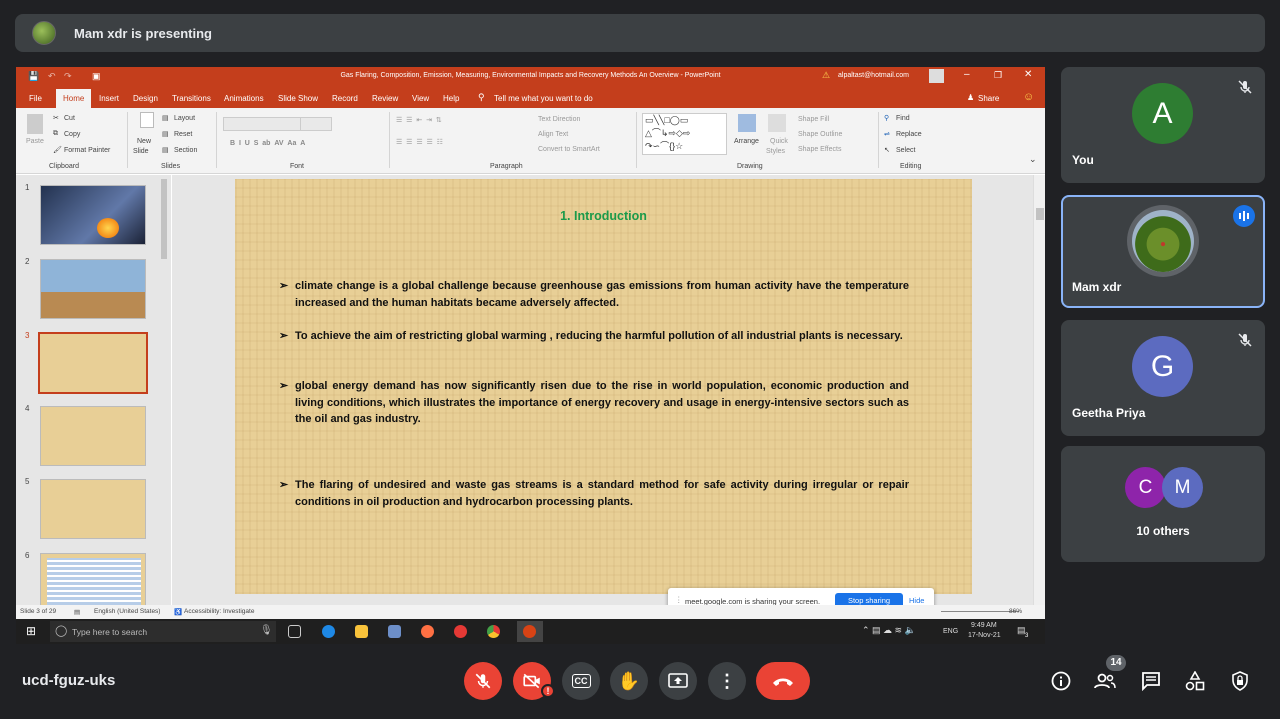 Image resolution: width=1280 pixels, height=719 pixels. I want to click on shape-outline-button: Shape Outline, so click(820, 134).